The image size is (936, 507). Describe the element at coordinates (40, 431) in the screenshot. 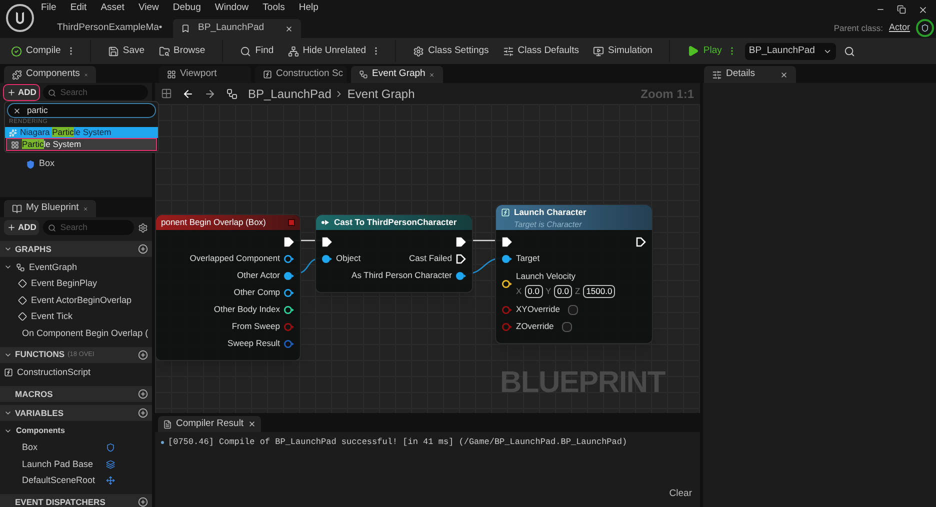

I see `tree-item: Components` at that location.